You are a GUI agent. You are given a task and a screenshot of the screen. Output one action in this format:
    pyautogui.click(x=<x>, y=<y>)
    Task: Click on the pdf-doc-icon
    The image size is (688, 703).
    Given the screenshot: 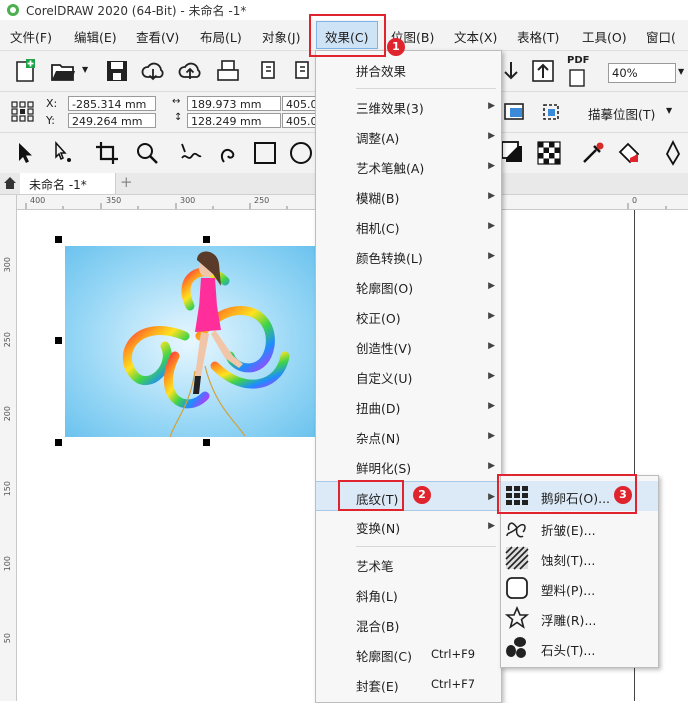 What is the action you would take?
    pyautogui.click(x=577, y=78)
    